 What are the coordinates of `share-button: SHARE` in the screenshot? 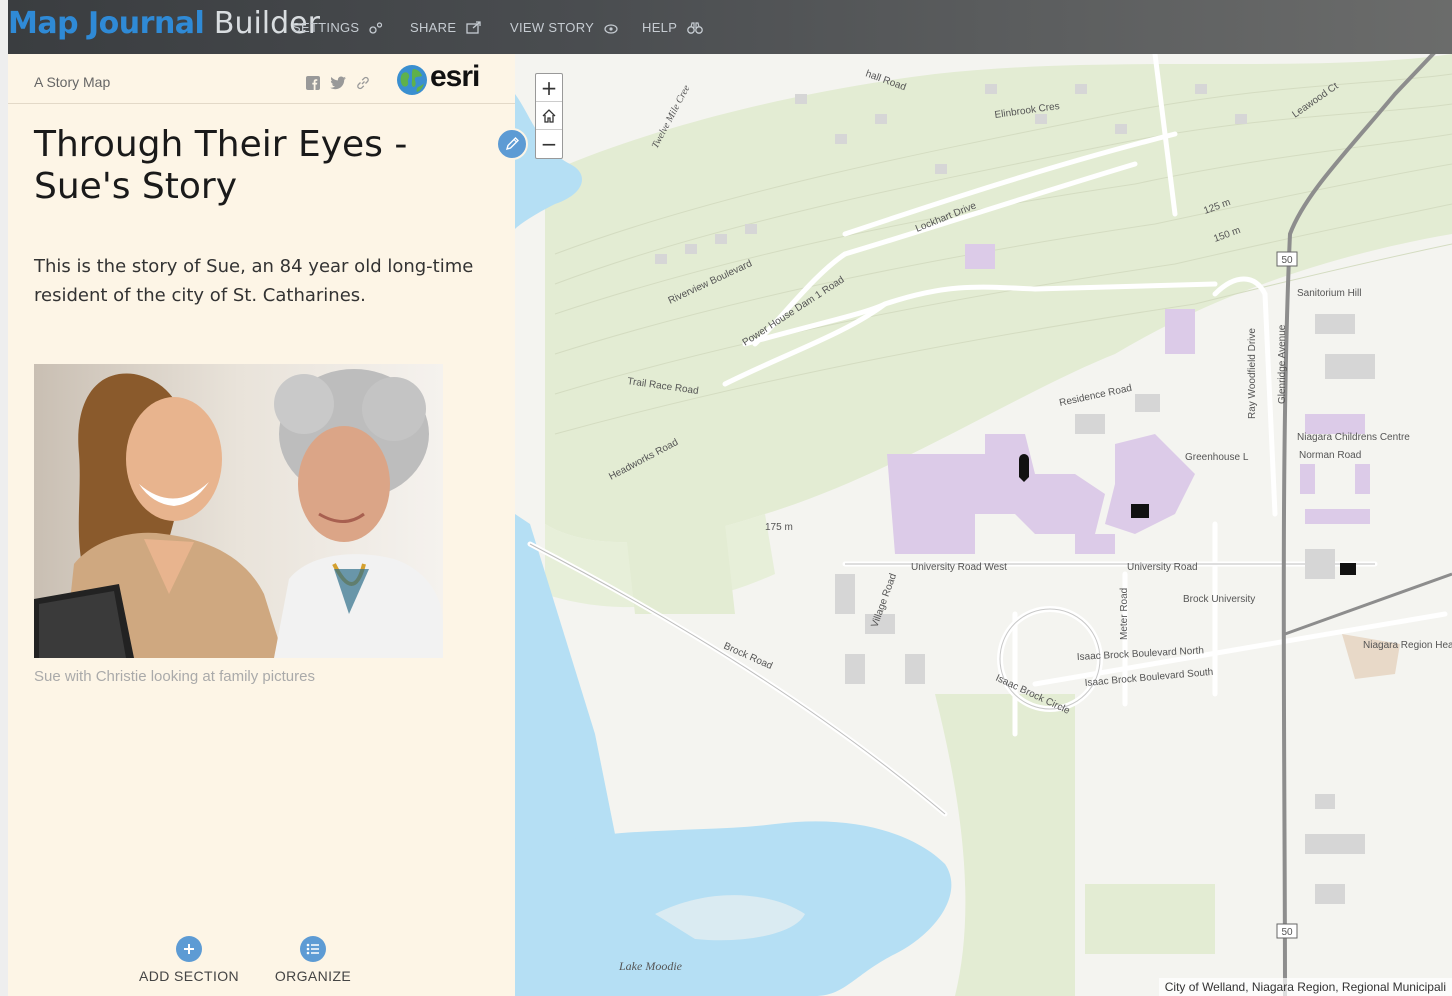 It's located at (446, 27).